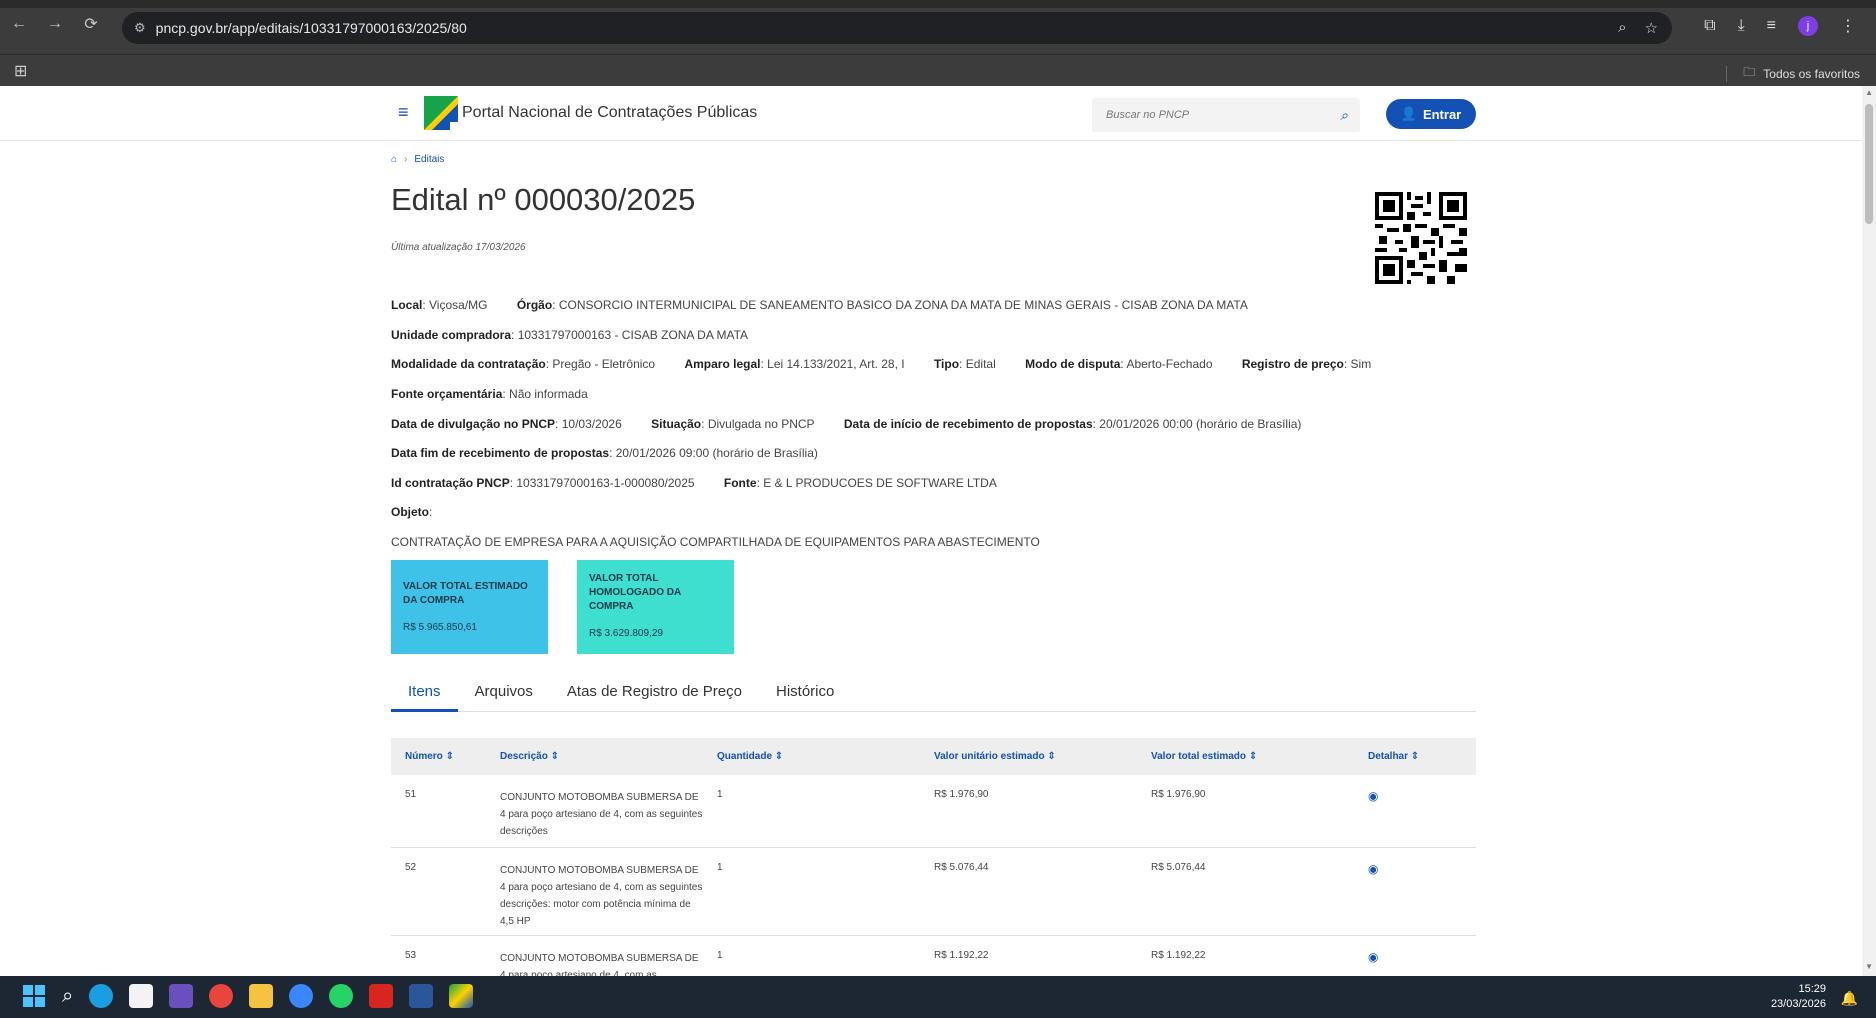  I want to click on apps-grid-icon: ⊞, so click(20, 71).